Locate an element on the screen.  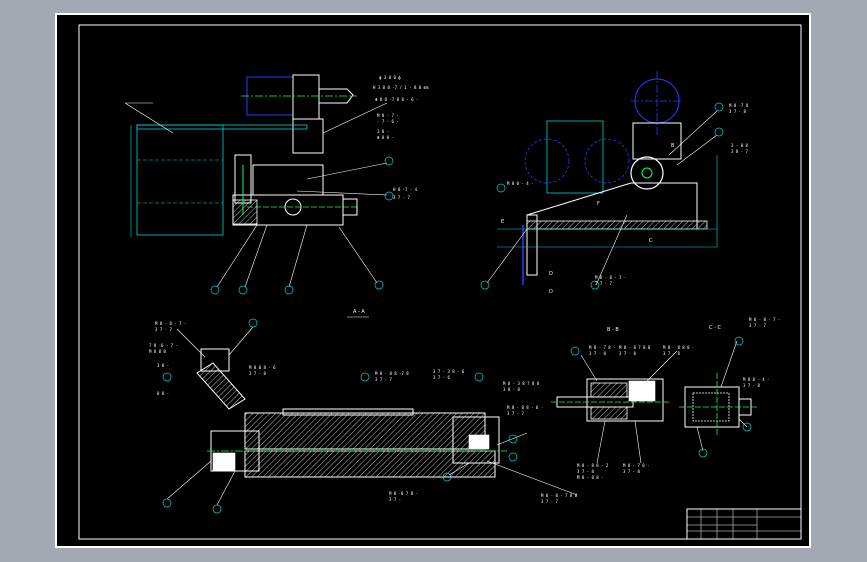
note: M 8 - 8 7 8 8 is located at coordinates (635, 347).